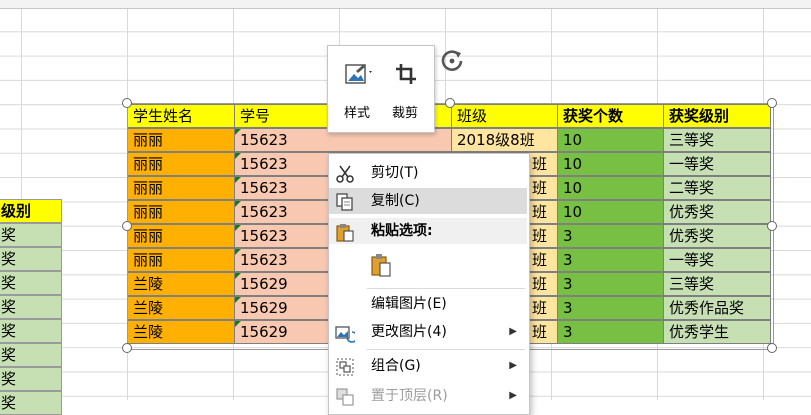 The width and height of the screenshot is (811, 415). What do you see at coordinates (31, 211) in the screenshot?
I see `left-table-header: 级别` at bounding box center [31, 211].